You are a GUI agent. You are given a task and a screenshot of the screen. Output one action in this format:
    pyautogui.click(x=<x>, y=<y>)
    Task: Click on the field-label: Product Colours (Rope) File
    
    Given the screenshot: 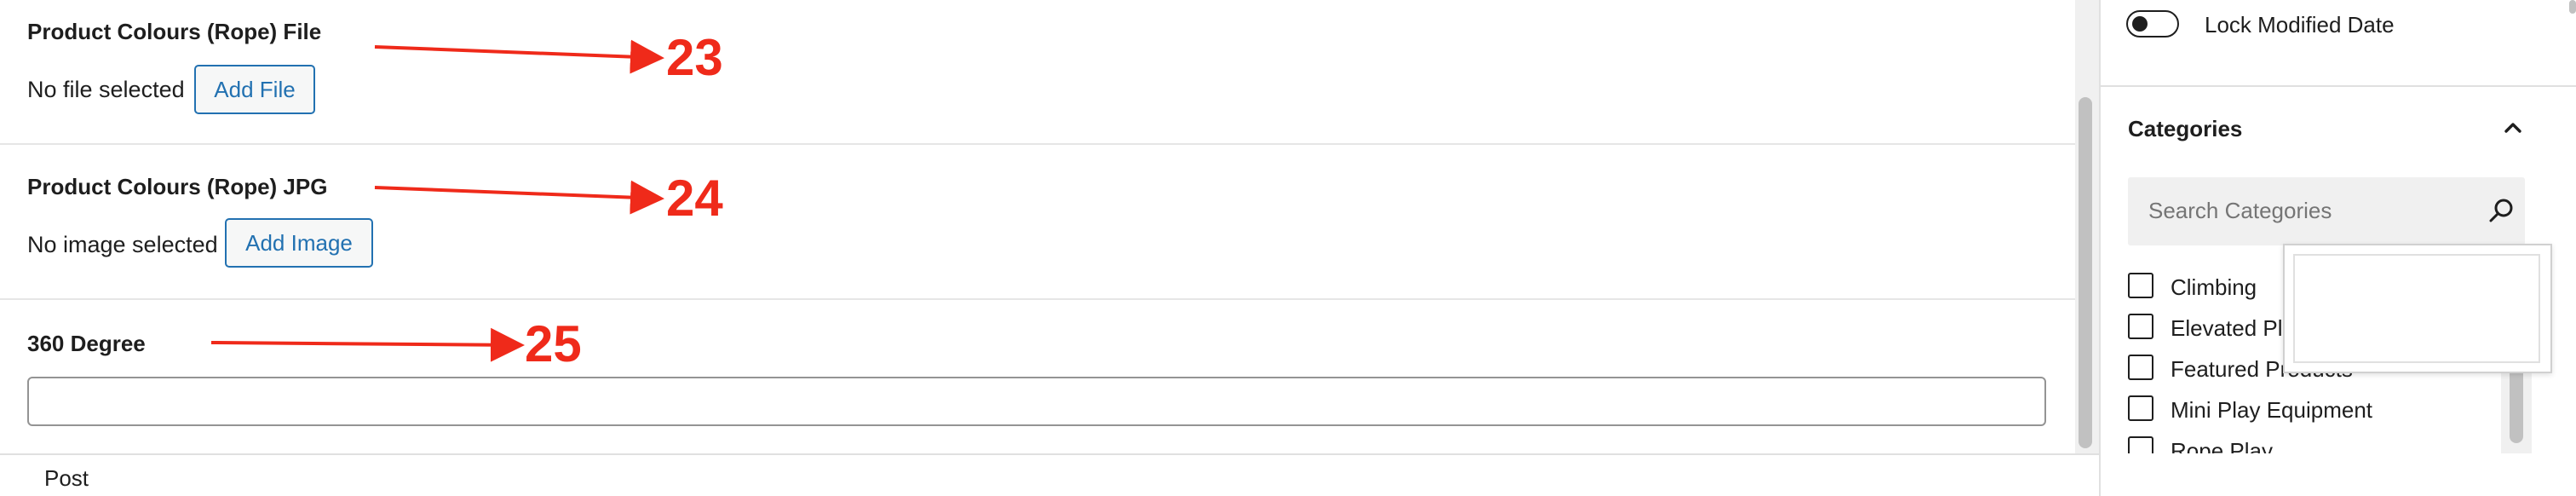 What is the action you would take?
    pyautogui.click(x=174, y=31)
    